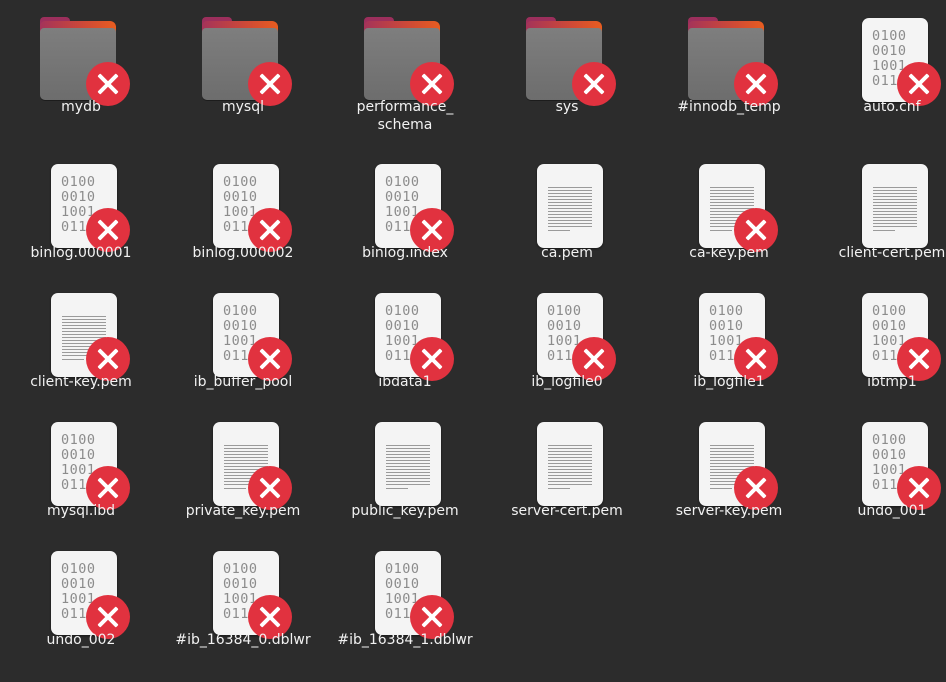 Image resolution: width=946 pixels, height=682 pixels. What do you see at coordinates (567, 382) in the screenshot?
I see `file-name-label: ib_logfile0` at bounding box center [567, 382].